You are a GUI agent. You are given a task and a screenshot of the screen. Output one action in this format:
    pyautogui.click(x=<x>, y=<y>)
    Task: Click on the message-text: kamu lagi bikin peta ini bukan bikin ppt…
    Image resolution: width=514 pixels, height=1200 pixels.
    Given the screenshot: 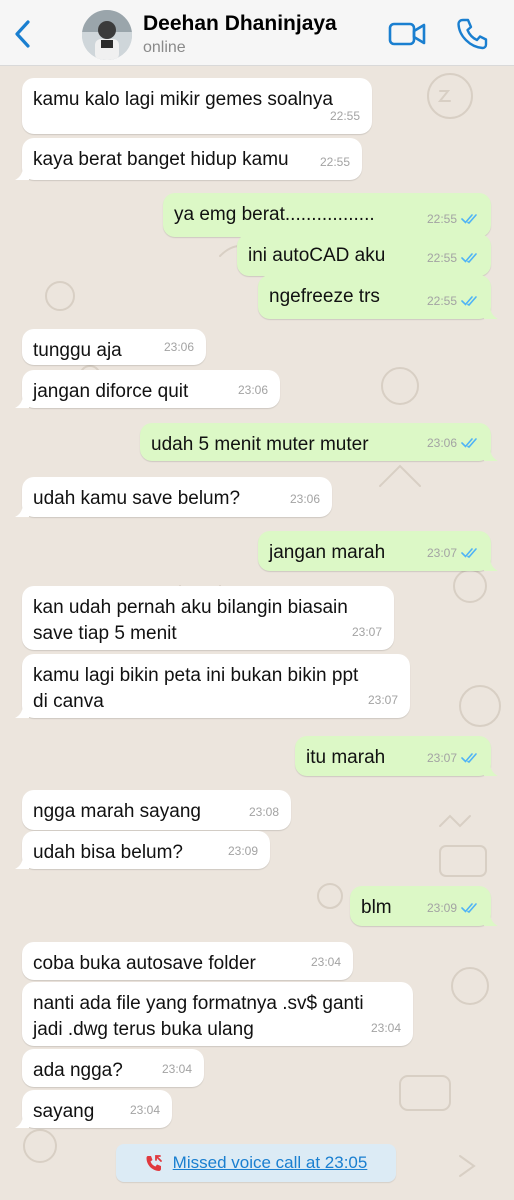 What is the action you would take?
    pyautogui.click(x=196, y=688)
    